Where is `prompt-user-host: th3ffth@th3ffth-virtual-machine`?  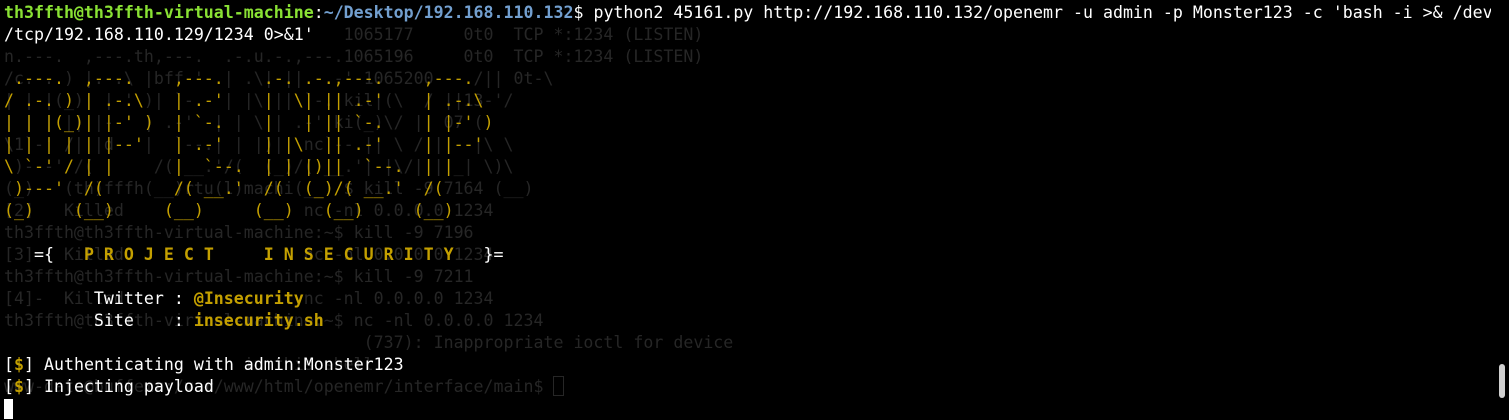
prompt-user-host: th3ffth@th3ffth-virtual-machine is located at coordinates (159, 12).